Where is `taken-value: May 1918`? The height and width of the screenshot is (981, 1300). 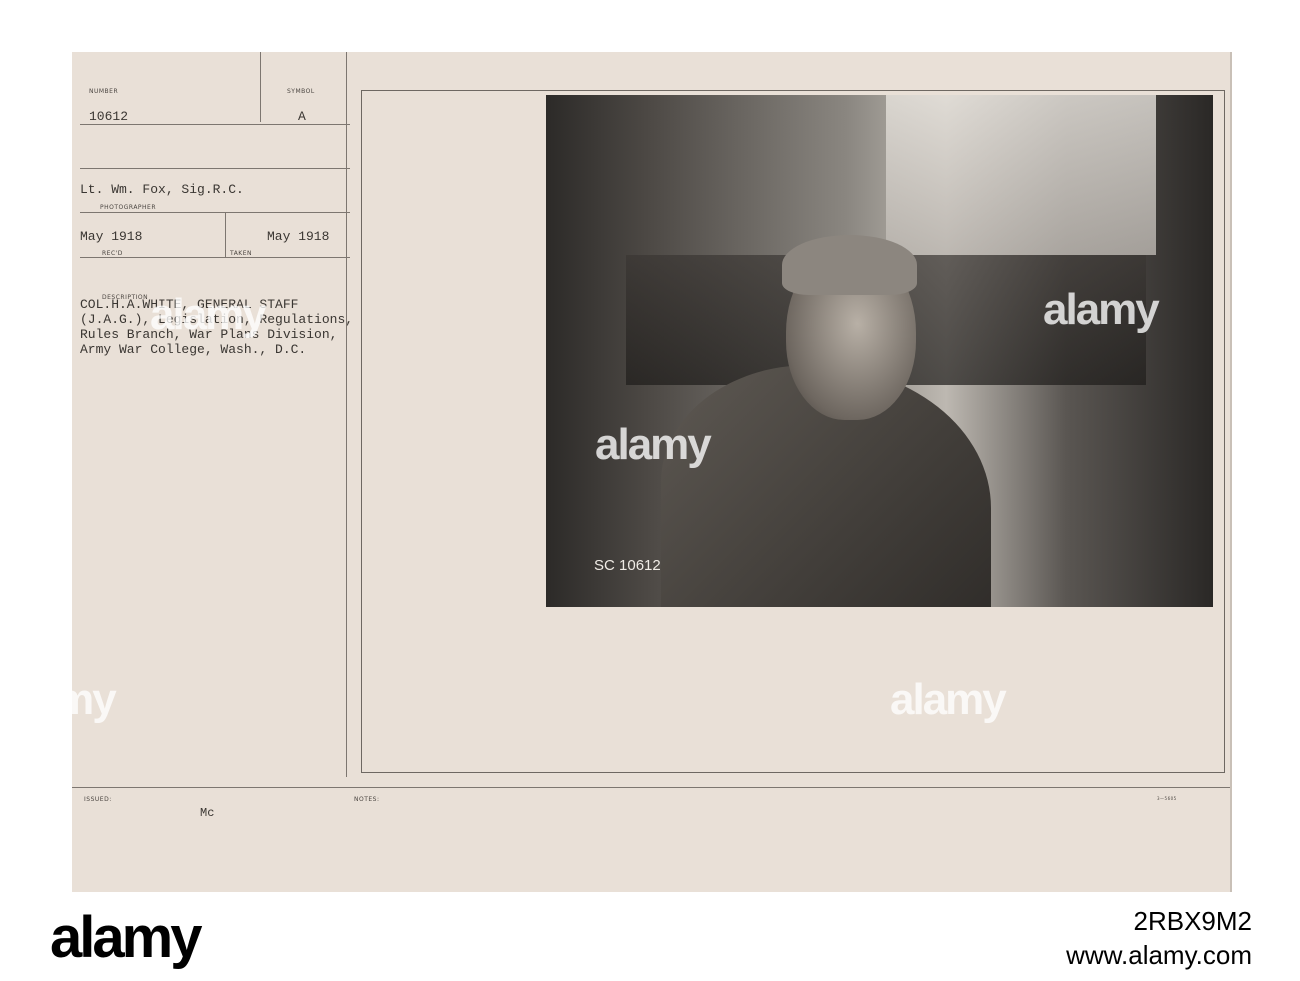 taken-value: May 1918 is located at coordinates (298, 236).